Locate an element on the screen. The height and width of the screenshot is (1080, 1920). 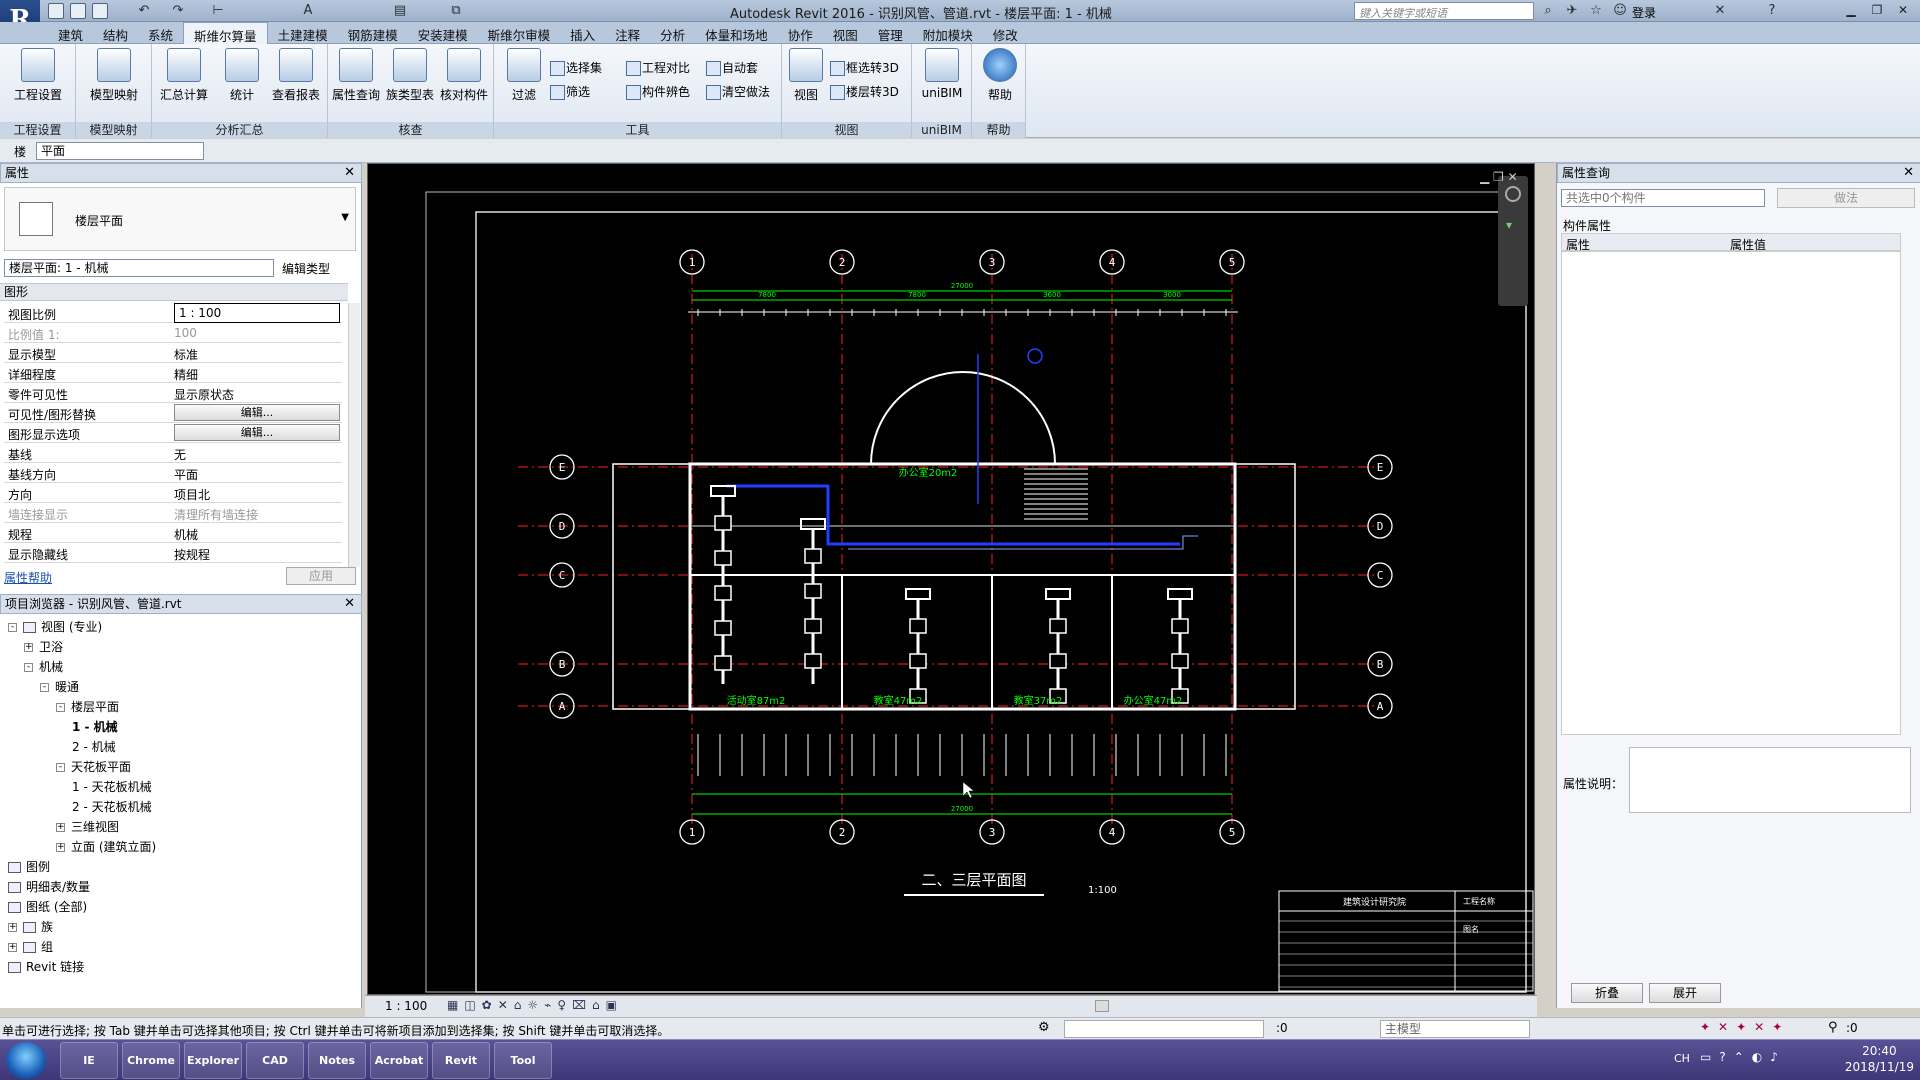
property-row: 基线方向 平面 is located at coordinates (173, 473).